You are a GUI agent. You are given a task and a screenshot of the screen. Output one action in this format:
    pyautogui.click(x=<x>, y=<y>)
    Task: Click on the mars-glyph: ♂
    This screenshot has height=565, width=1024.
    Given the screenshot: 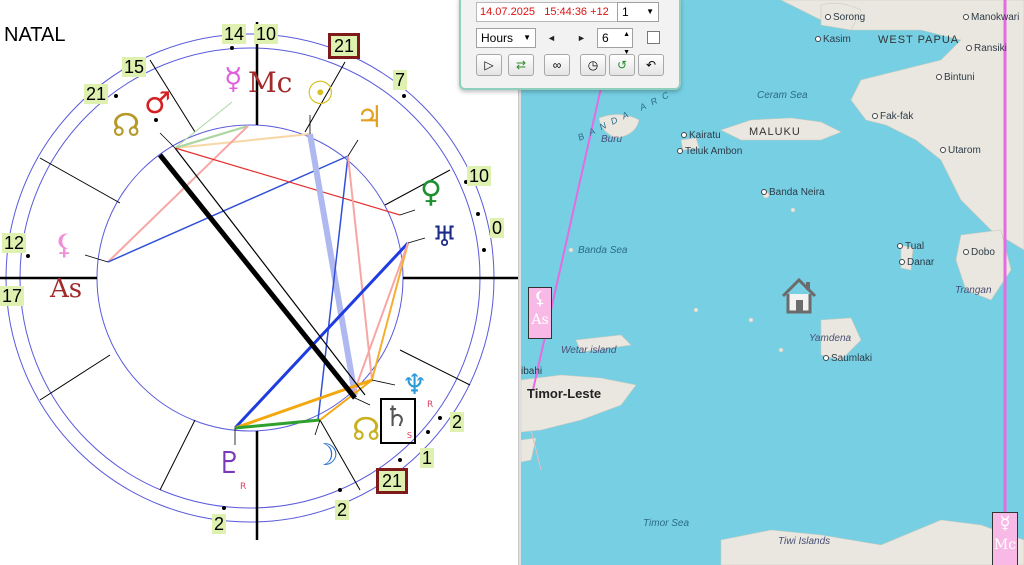 What is the action you would take?
    pyautogui.click(x=157, y=103)
    